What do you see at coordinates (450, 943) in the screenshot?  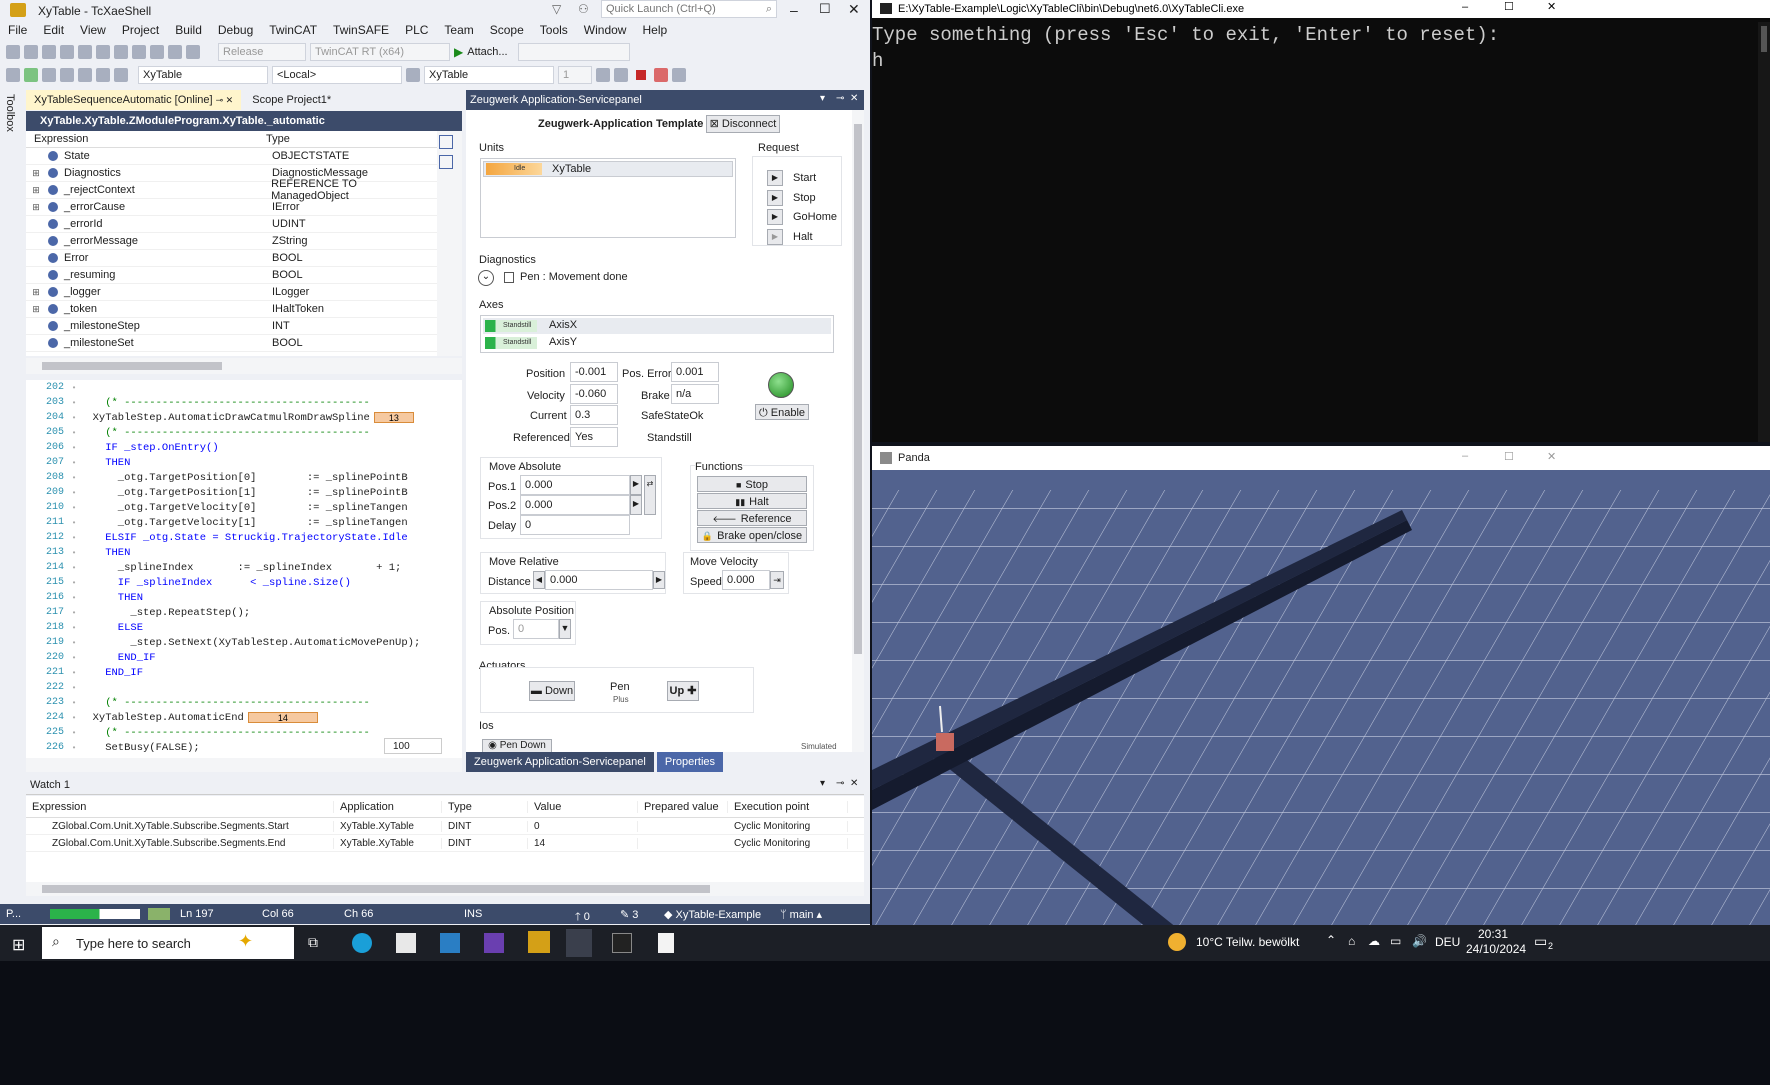 I see `vscode-icon` at bounding box center [450, 943].